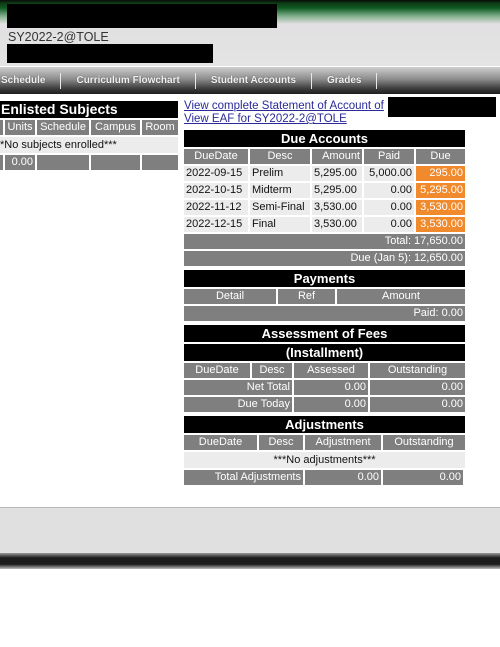 Image resolution: width=500 pixels, height=647 pixels. I want to click on redacted-student-name-link, so click(442, 107).